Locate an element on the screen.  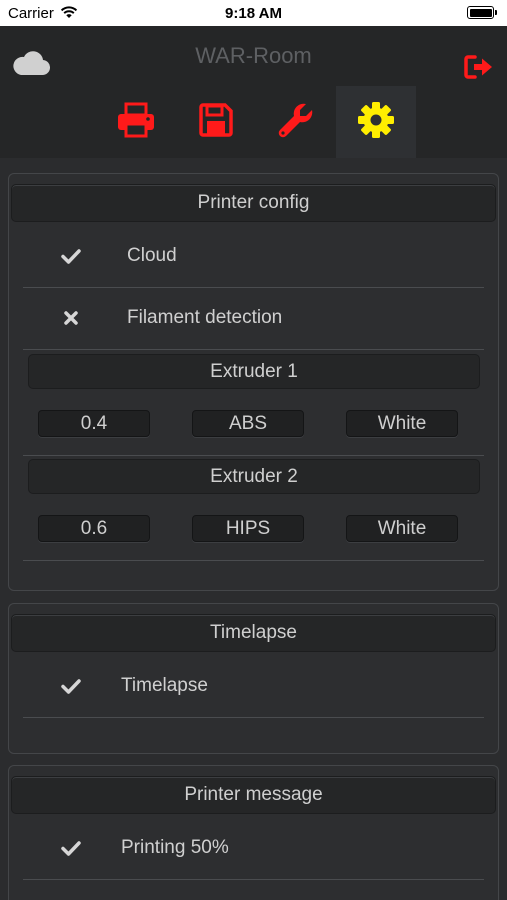
extruder-1-color: White is located at coordinates (402, 423).